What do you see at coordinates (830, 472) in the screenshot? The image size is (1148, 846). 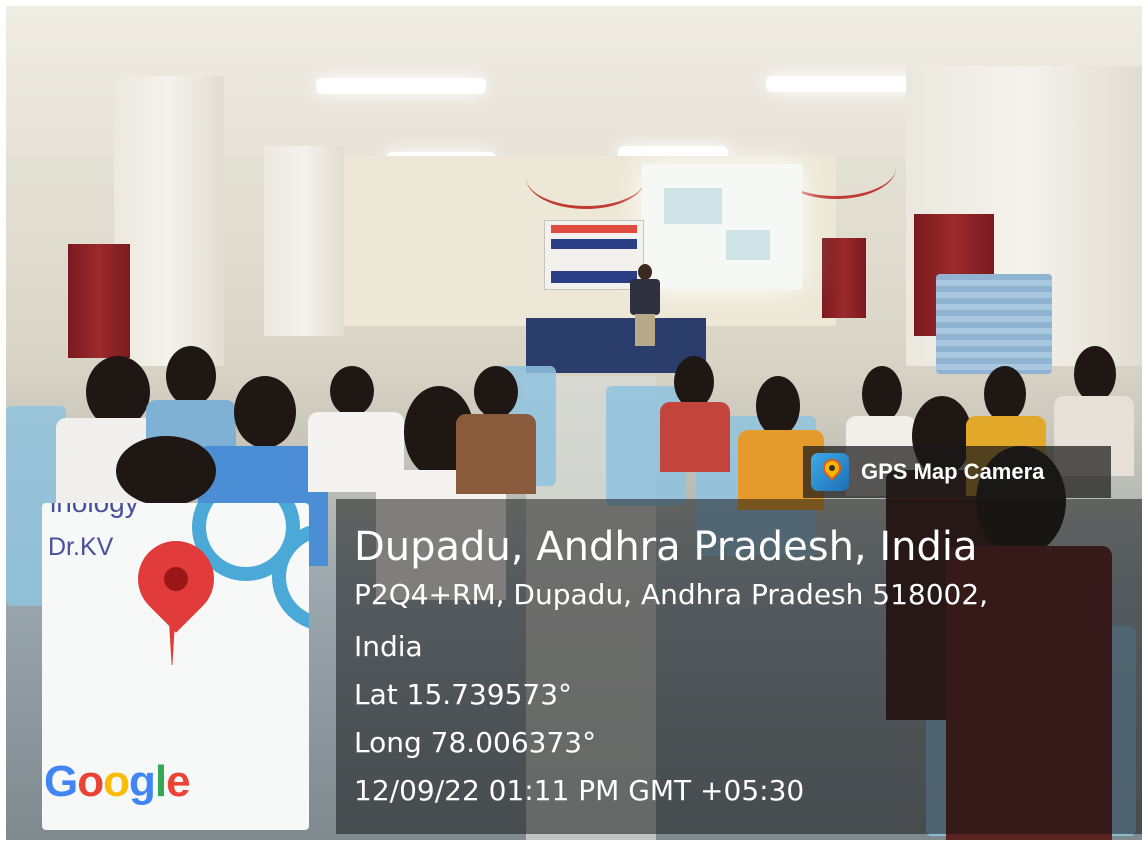 I see `gps-map-camera-icon` at bounding box center [830, 472].